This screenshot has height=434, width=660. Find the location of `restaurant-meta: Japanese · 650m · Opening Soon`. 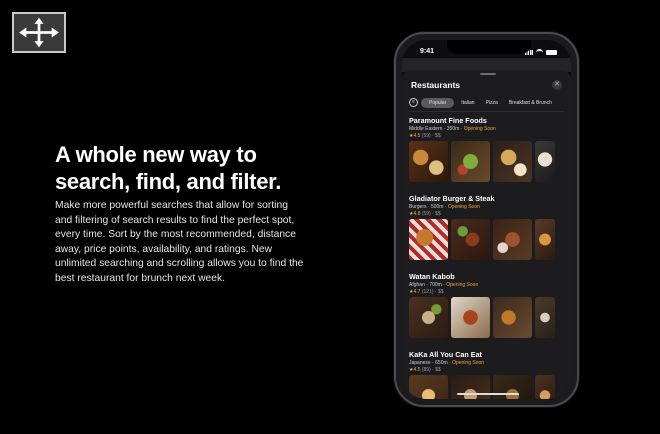

restaurant-meta: Japanese · 650m · Opening Soon is located at coordinates (447, 363).